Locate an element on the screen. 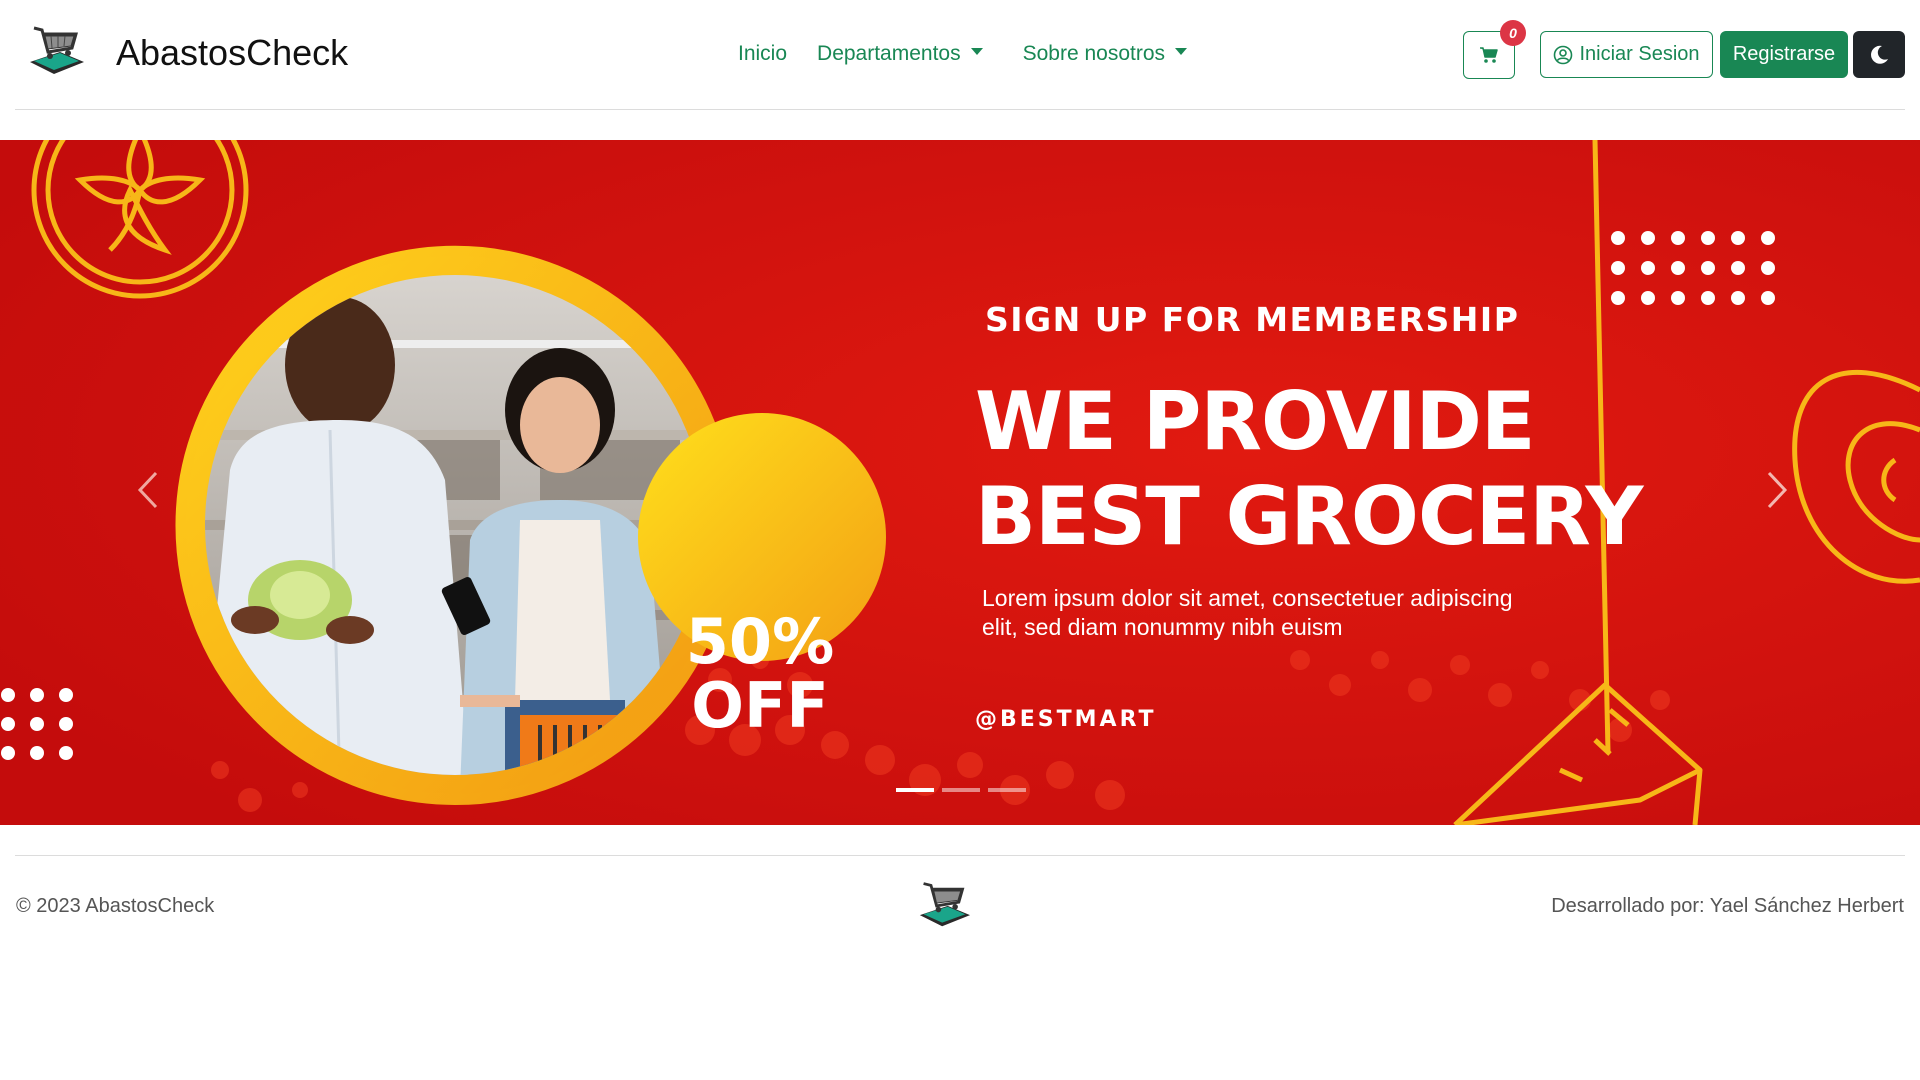  nav-departamentos-dropdown: Departamentos is located at coordinates (900, 54).